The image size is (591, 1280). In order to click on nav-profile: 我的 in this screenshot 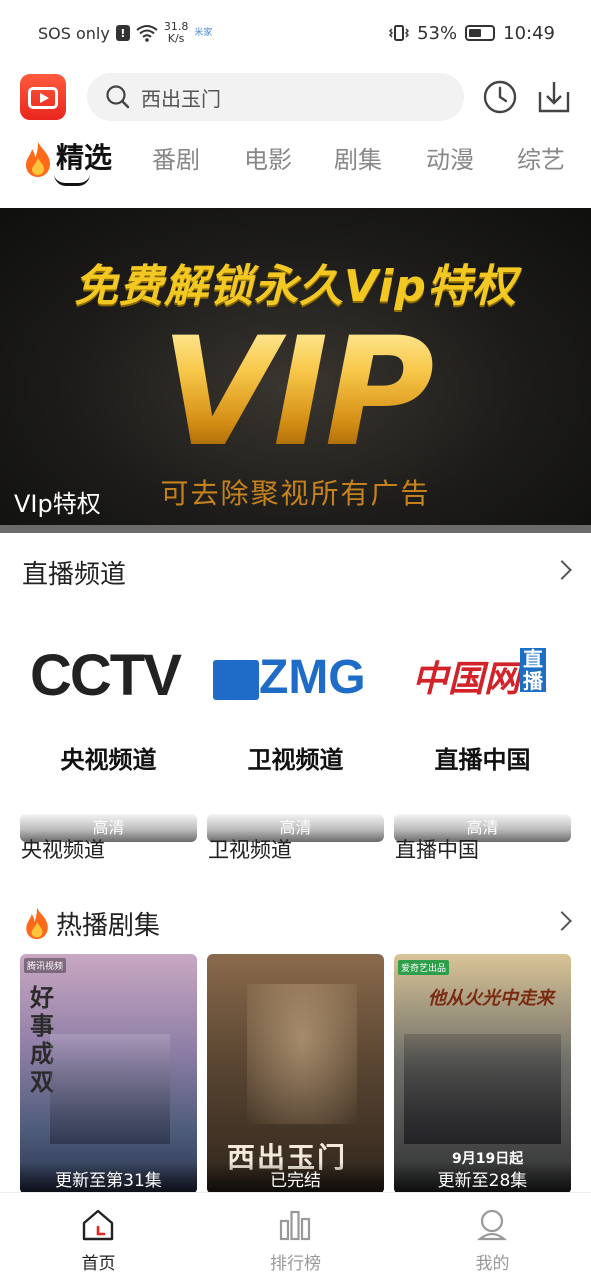, I will do `click(492, 1236)`.